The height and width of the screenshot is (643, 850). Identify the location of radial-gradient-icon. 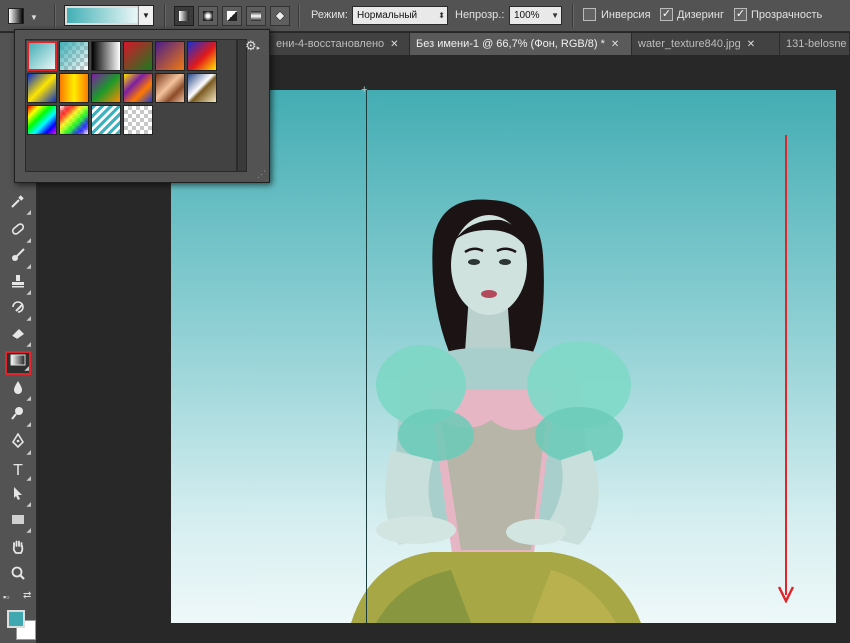
(208, 16).